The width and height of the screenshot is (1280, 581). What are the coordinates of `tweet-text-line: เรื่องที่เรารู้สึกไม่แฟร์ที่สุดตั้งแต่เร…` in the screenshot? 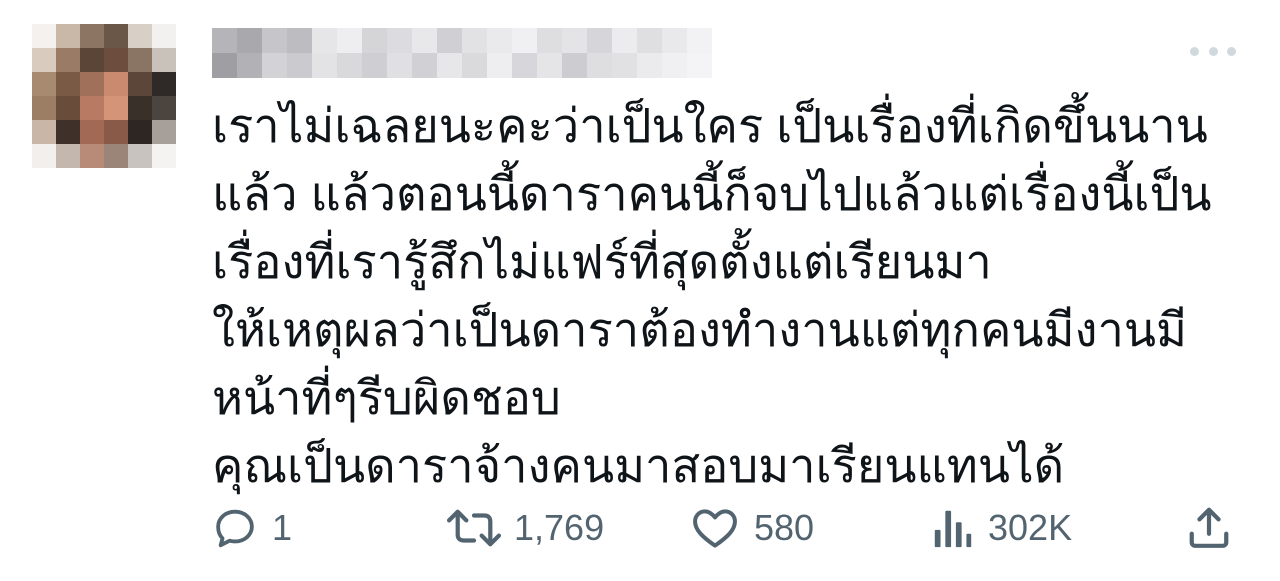 It's located at (602, 261).